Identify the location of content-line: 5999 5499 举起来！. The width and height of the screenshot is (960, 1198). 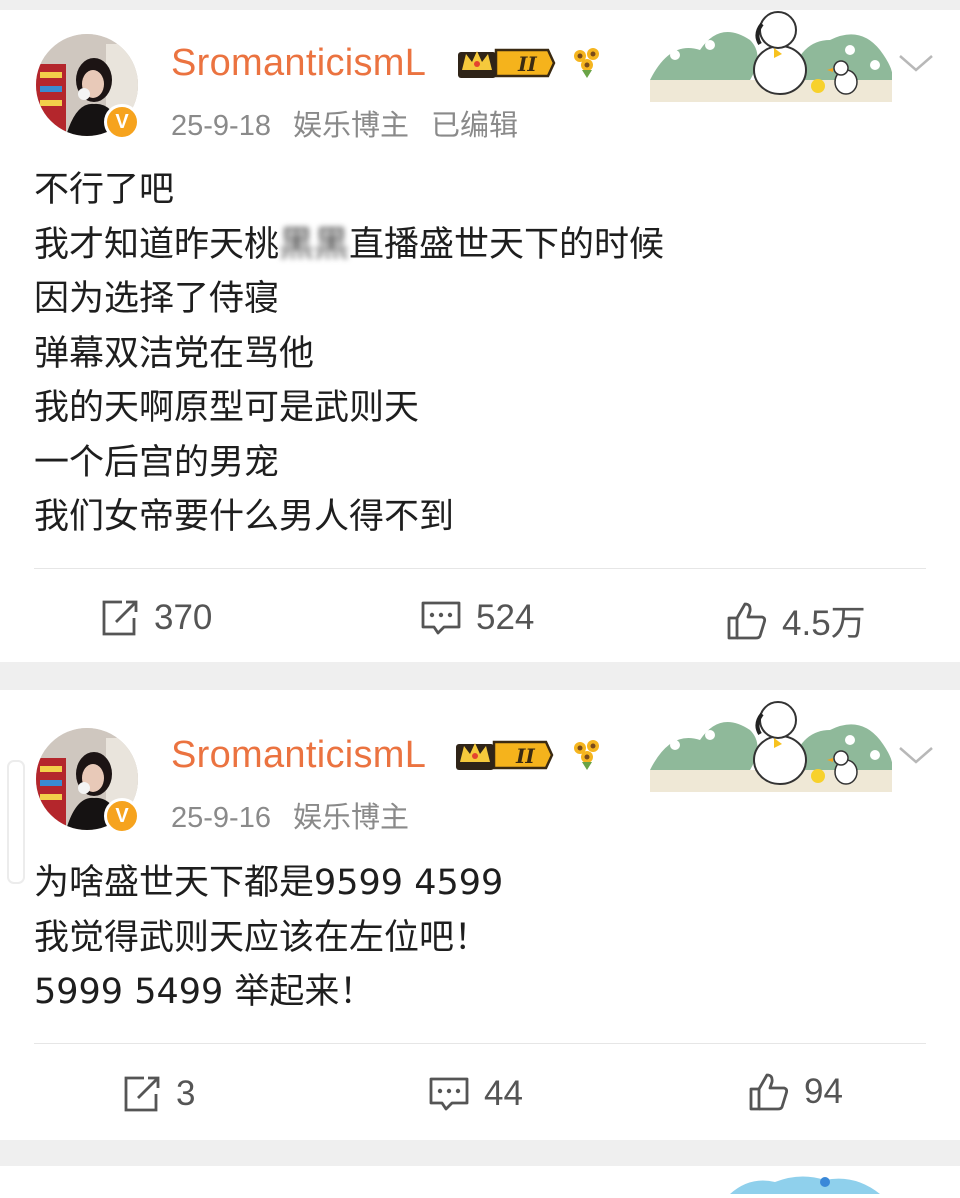
(204, 992).